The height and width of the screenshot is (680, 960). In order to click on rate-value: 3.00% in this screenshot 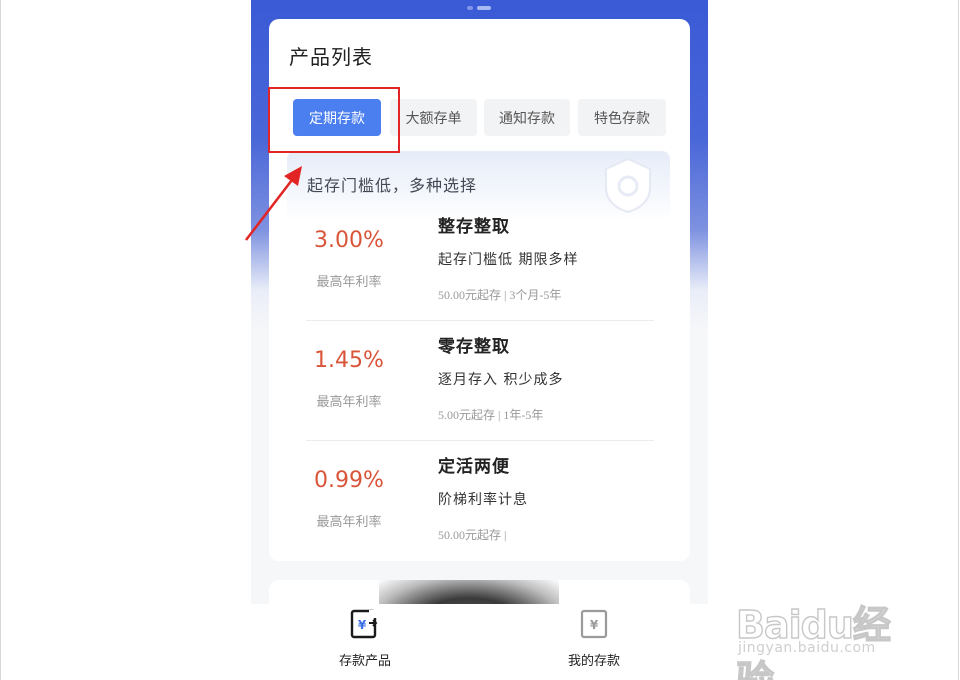, I will do `click(349, 240)`.